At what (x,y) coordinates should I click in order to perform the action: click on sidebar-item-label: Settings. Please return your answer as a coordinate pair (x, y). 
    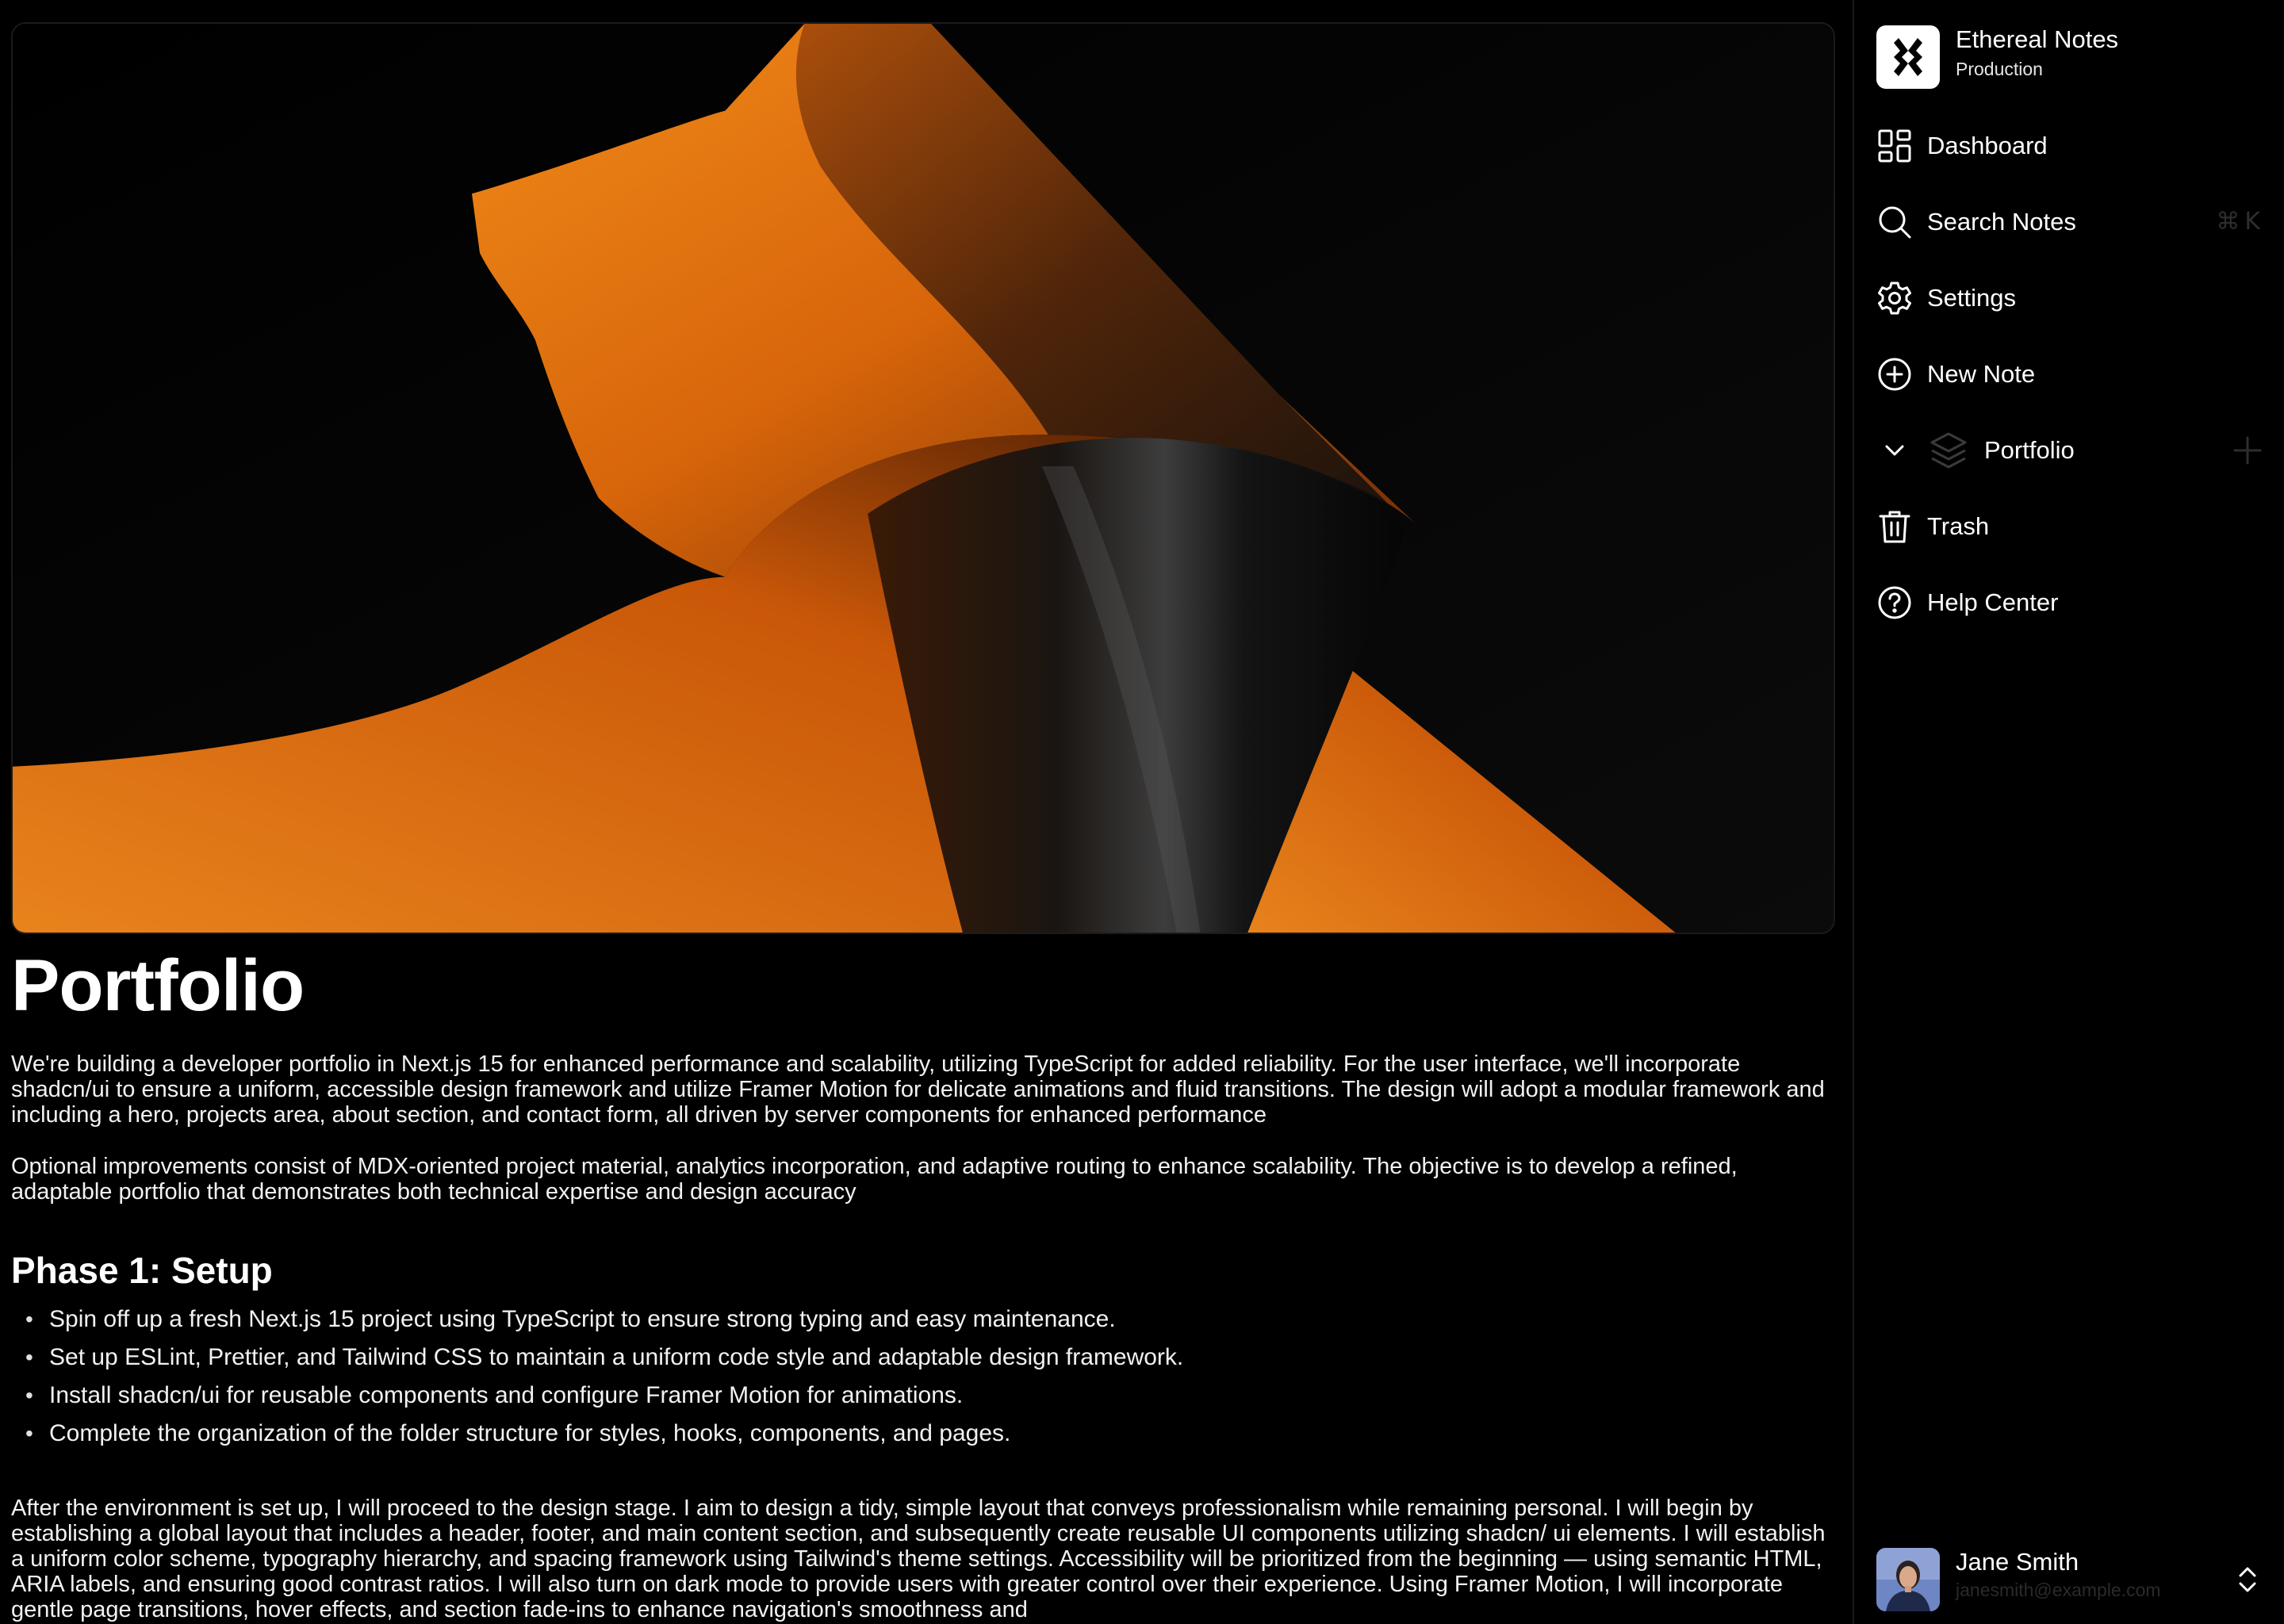
    Looking at the image, I should click on (1972, 298).